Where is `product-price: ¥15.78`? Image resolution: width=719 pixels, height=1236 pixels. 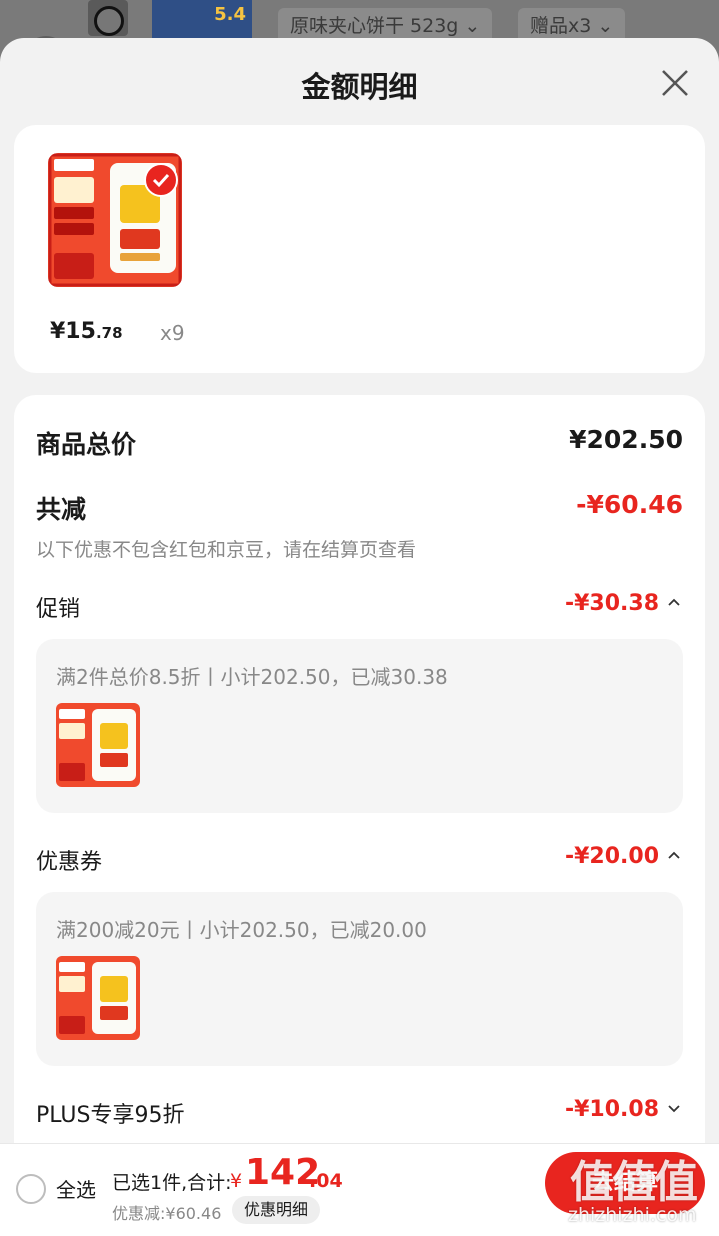 product-price: ¥15.78 is located at coordinates (86, 331).